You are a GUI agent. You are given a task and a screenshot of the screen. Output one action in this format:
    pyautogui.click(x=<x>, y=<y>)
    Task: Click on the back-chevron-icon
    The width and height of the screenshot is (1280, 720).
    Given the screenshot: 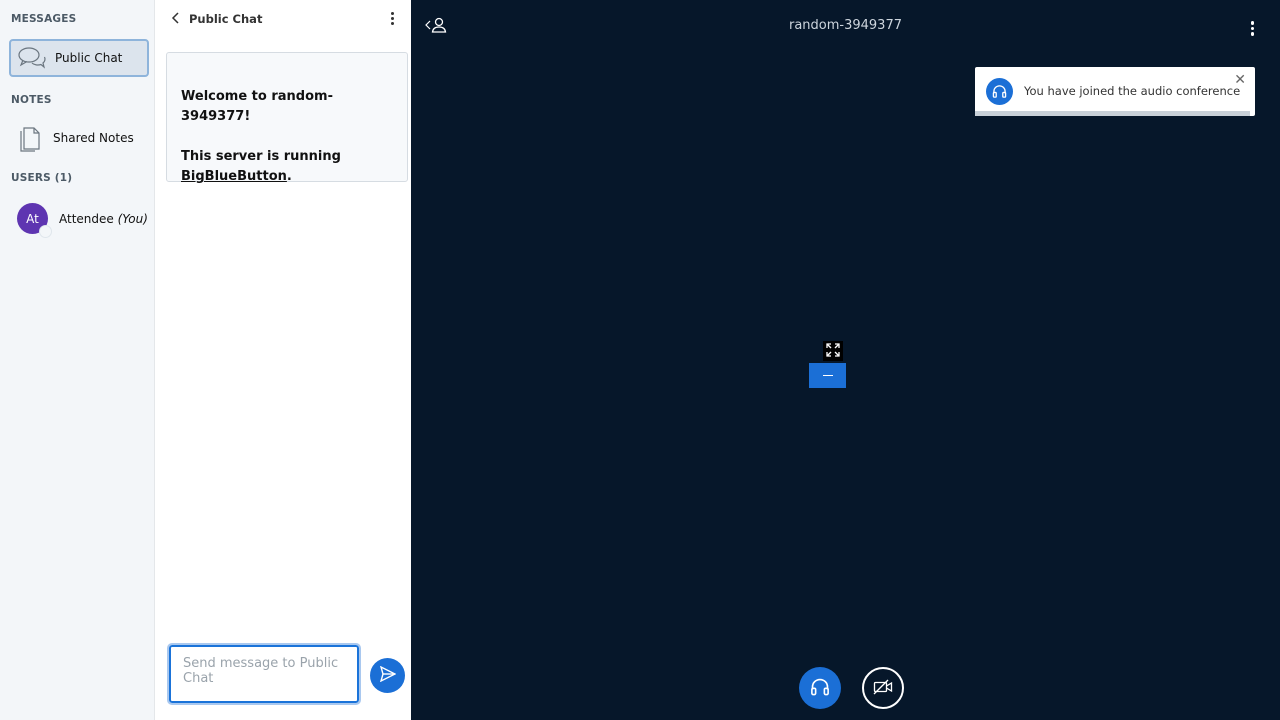 What is the action you would take?
    pyautogui.click(x=176, y=19)
    